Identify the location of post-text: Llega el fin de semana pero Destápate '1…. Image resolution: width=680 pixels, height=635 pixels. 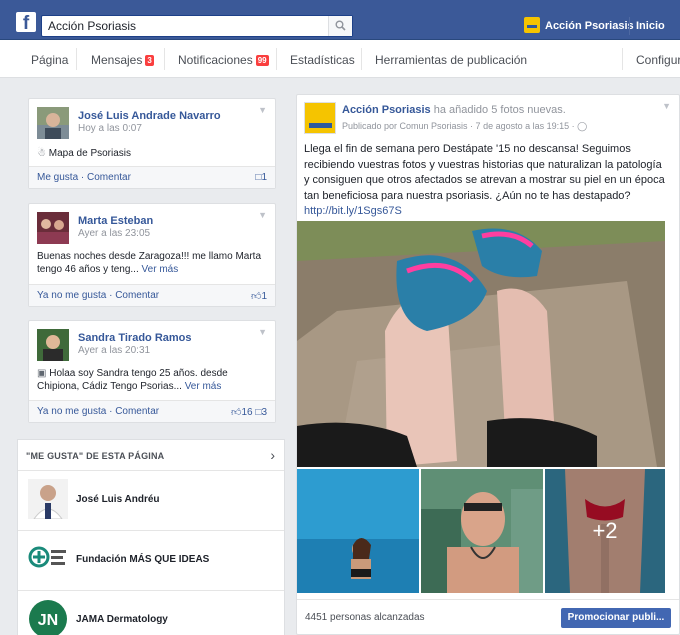
(486, 181).